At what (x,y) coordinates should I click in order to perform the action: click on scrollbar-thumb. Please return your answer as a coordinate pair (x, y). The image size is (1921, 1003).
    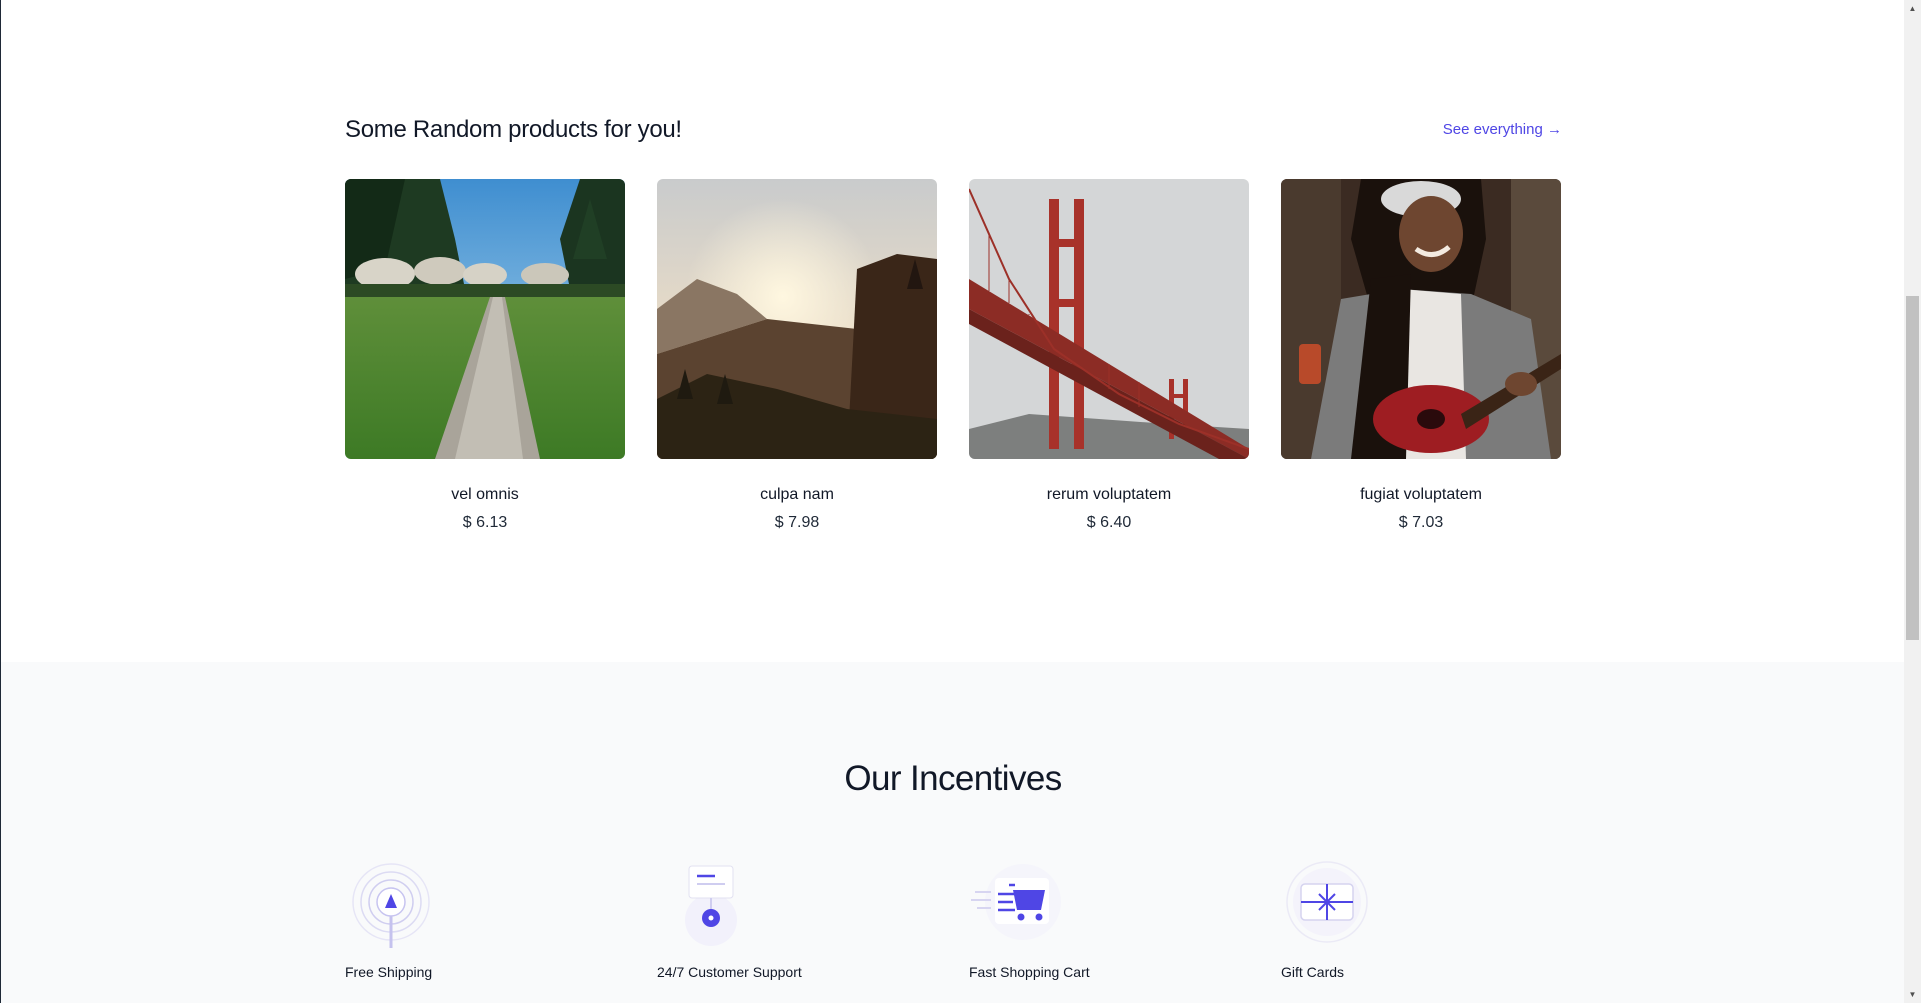
    Looking at the image, I should click on (1912, 468).